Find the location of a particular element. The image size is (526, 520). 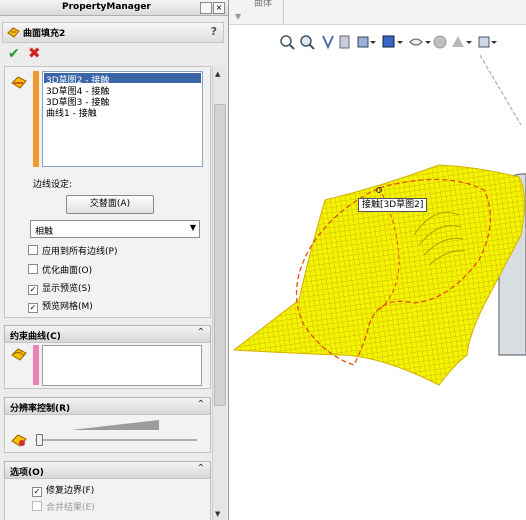

resolution-control-group is located at coordinates (107, 433).